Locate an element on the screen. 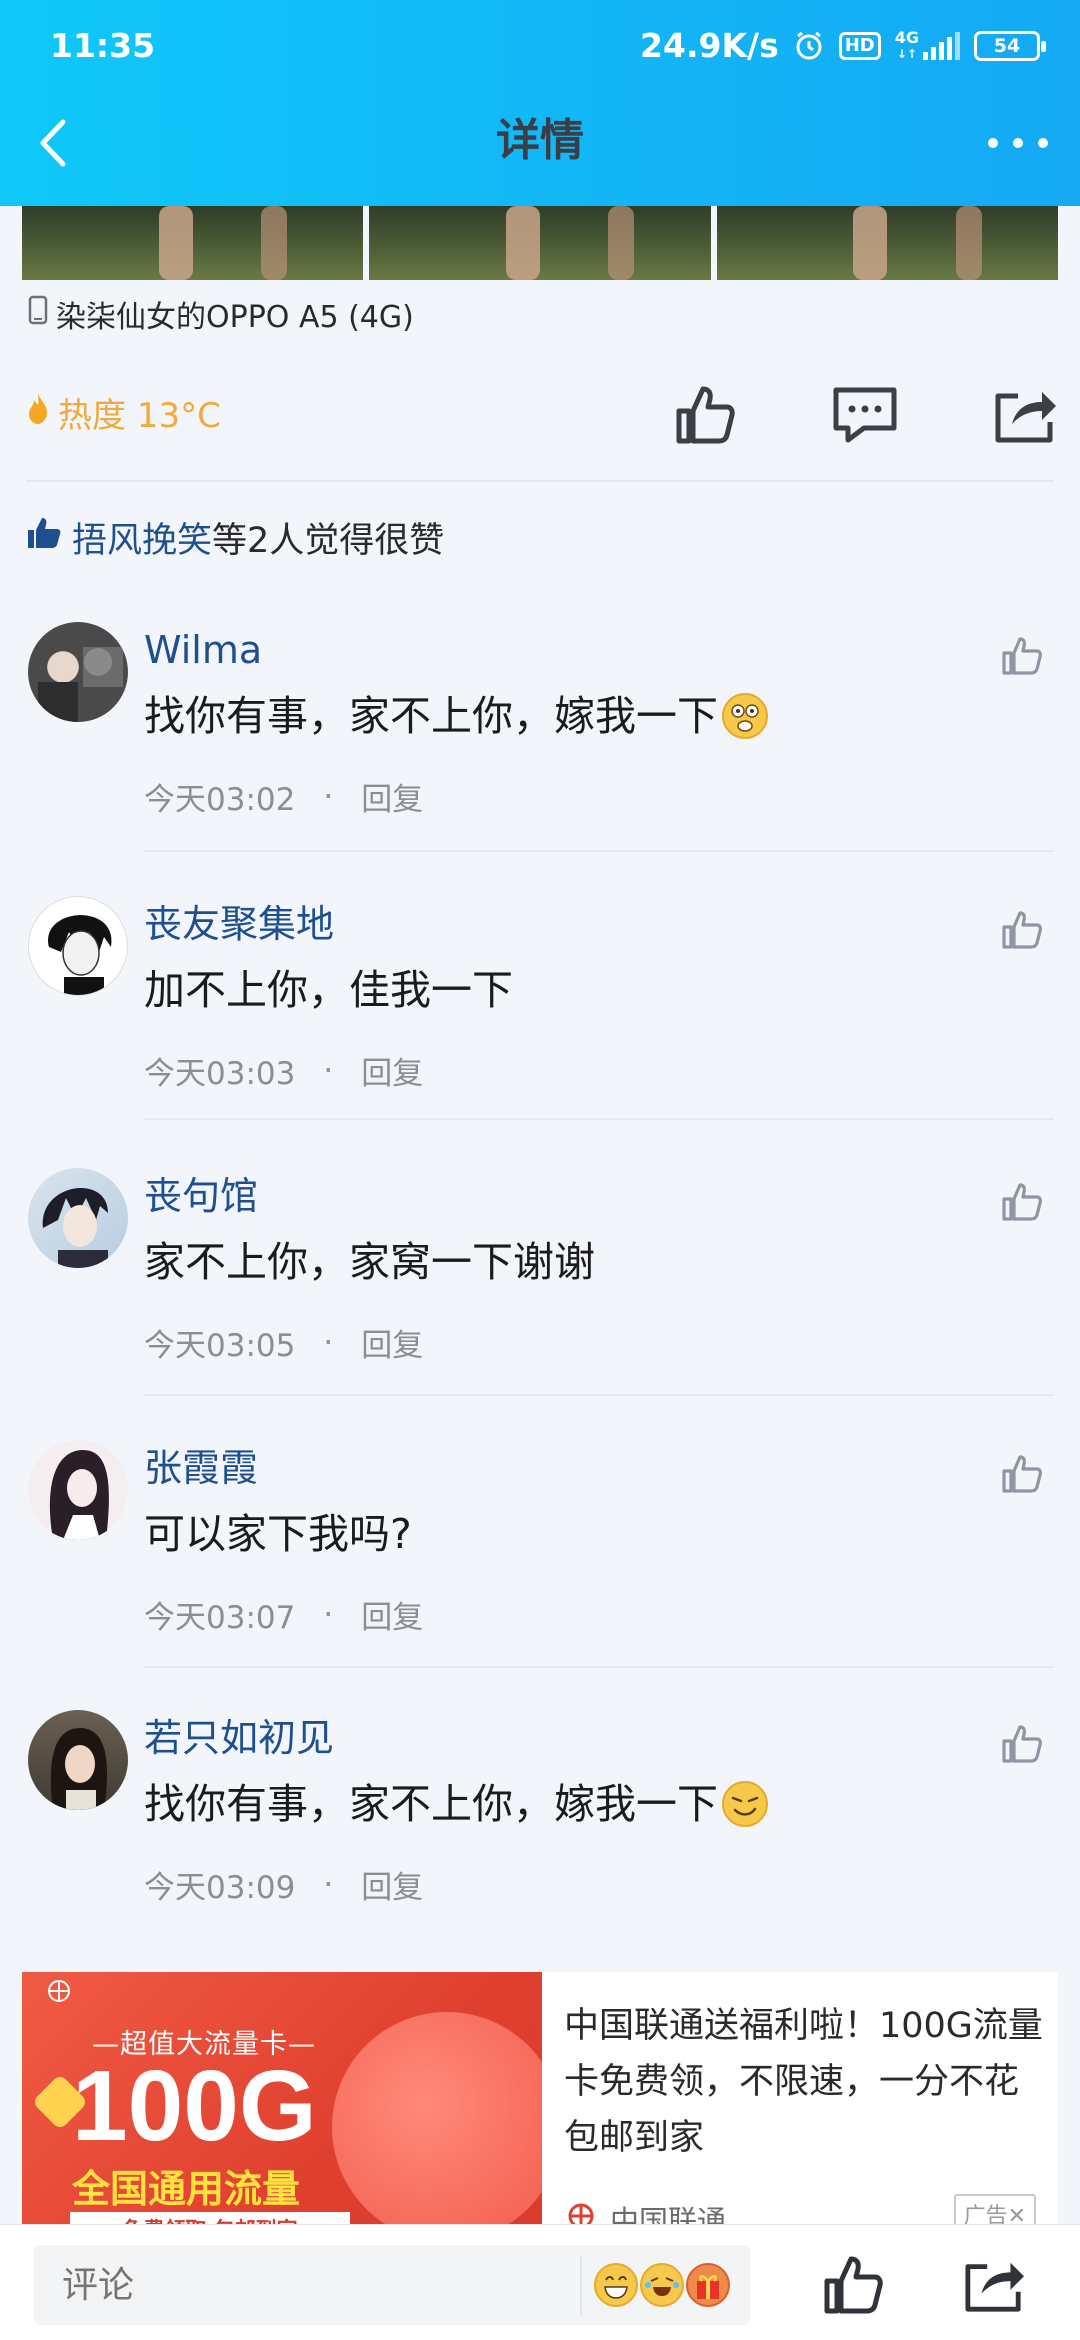 The height and width of the screenshot is (2340, 1080). comment-item: 丧句馆 家不上你，家窝一下谢谢 今天03:05 · 回复 is located at coordinates (540, 1283).